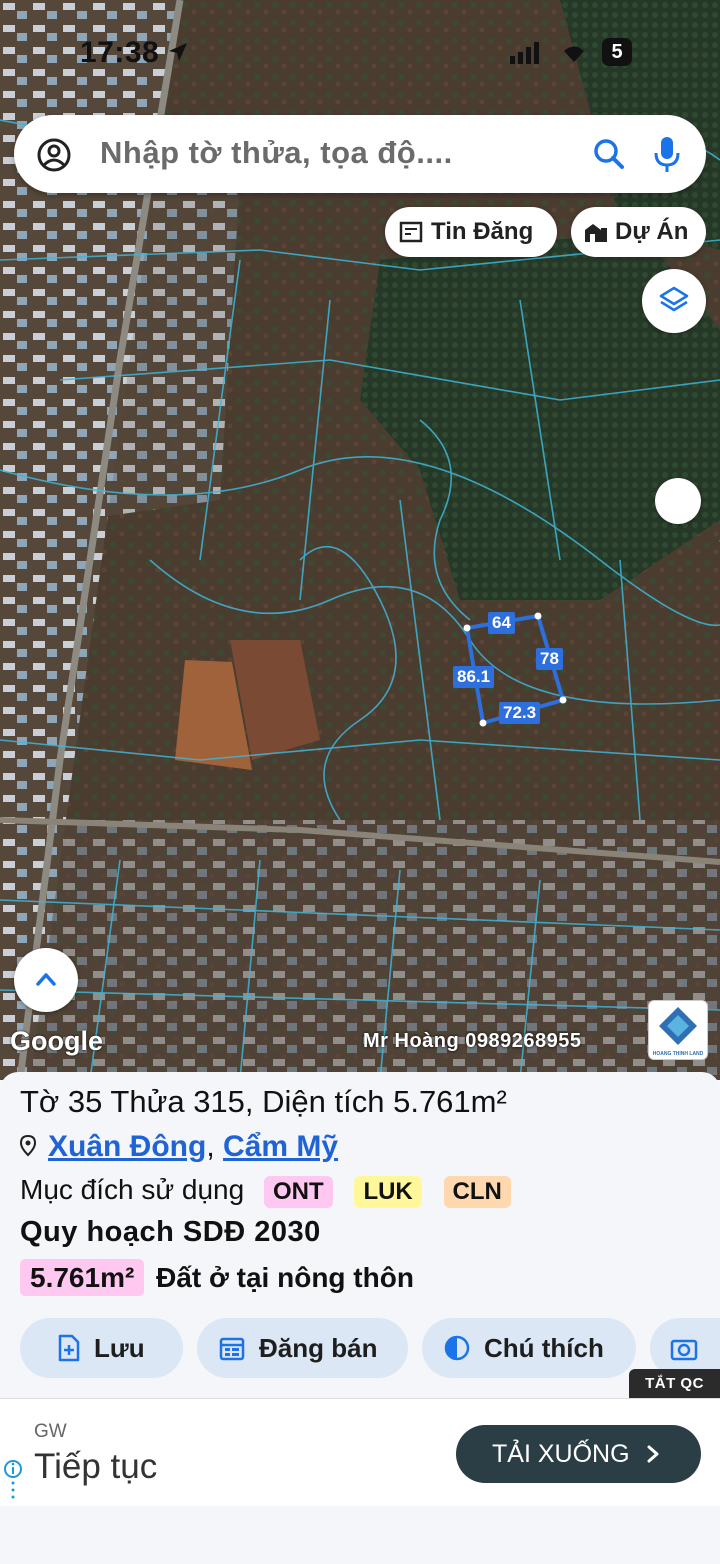 This screenshot has height=1564, width=720. What do you see at coordinates (280, 1146) in the screenshot?
I see `district-link: Cẩm Mỹ` at bounding box center [280, 1146].